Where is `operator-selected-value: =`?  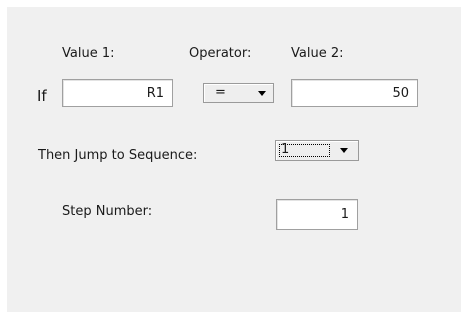 operator-selected-value: = is located at coordinates (220, 92).